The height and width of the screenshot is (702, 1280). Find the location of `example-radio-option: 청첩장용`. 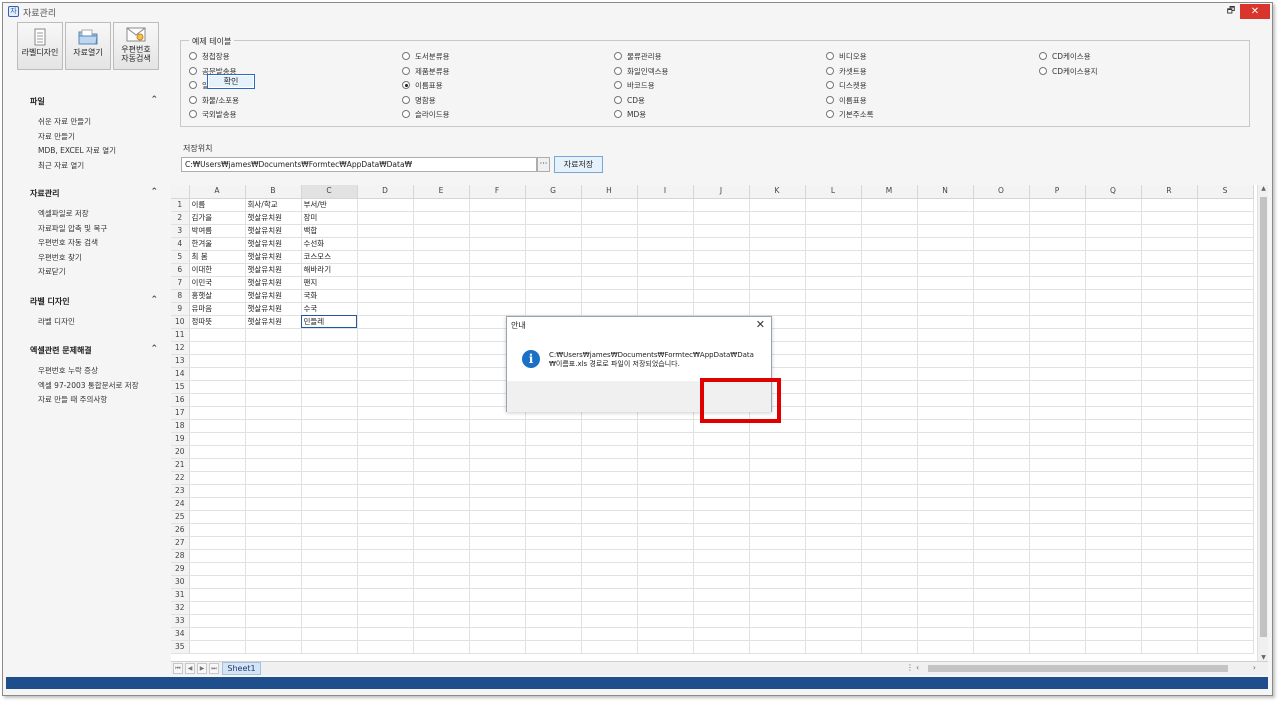

example-radio-option: 청첩장용 is located at coordinates (209, 57).